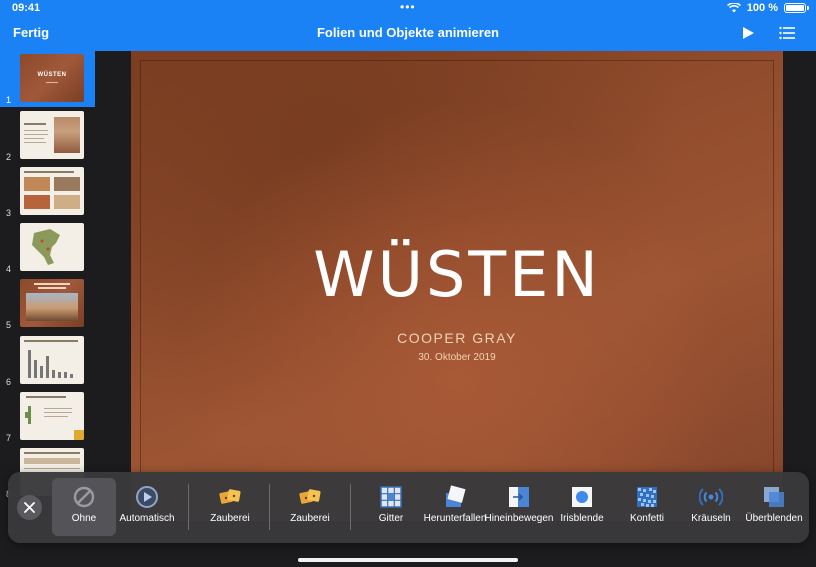 This screenshot has width=816, height=567. I want to click on slide-title: WÜSTEN, so click(457, 274).